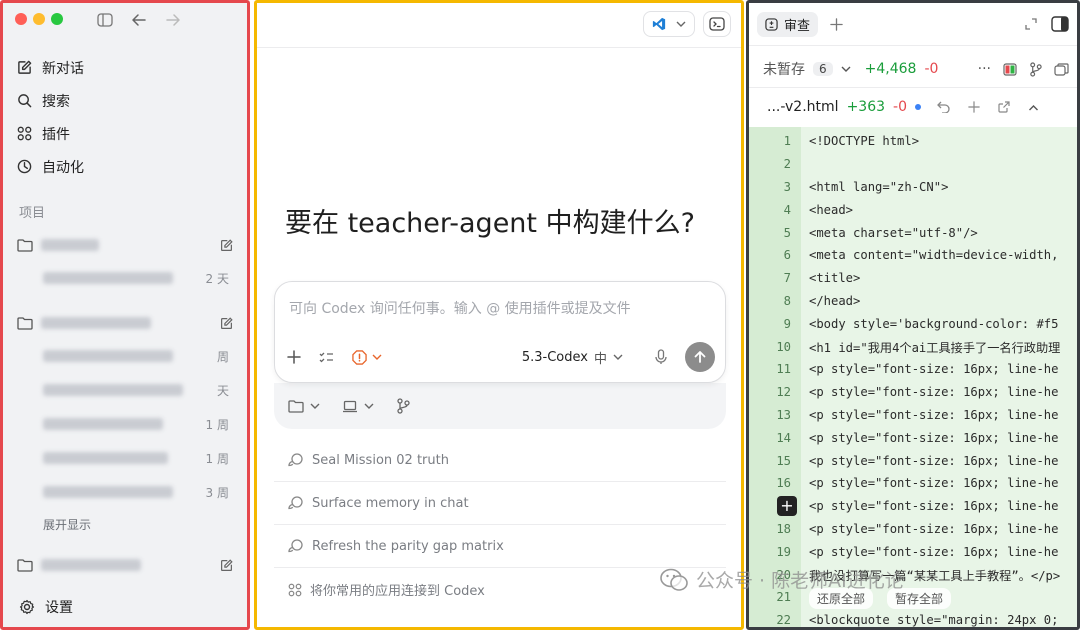 The width and height of the screenshot is (1080, 630). What do you see at coordinates (217, 278) in the screenshot?
I see `conversation-age: 2 天` at bounding box center [217, 278].